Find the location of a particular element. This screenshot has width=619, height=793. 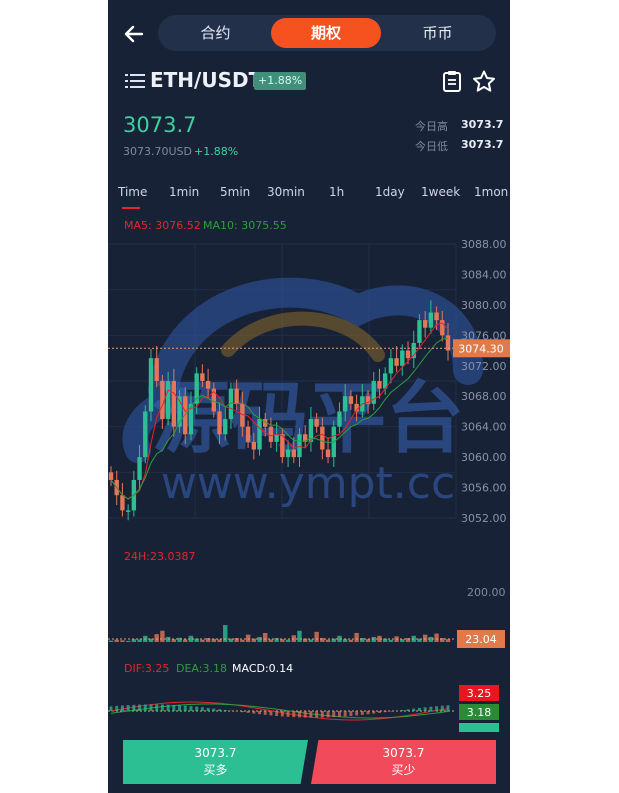

sell-short-button: 3073.7 买少 is located at coordinates (403, 762).